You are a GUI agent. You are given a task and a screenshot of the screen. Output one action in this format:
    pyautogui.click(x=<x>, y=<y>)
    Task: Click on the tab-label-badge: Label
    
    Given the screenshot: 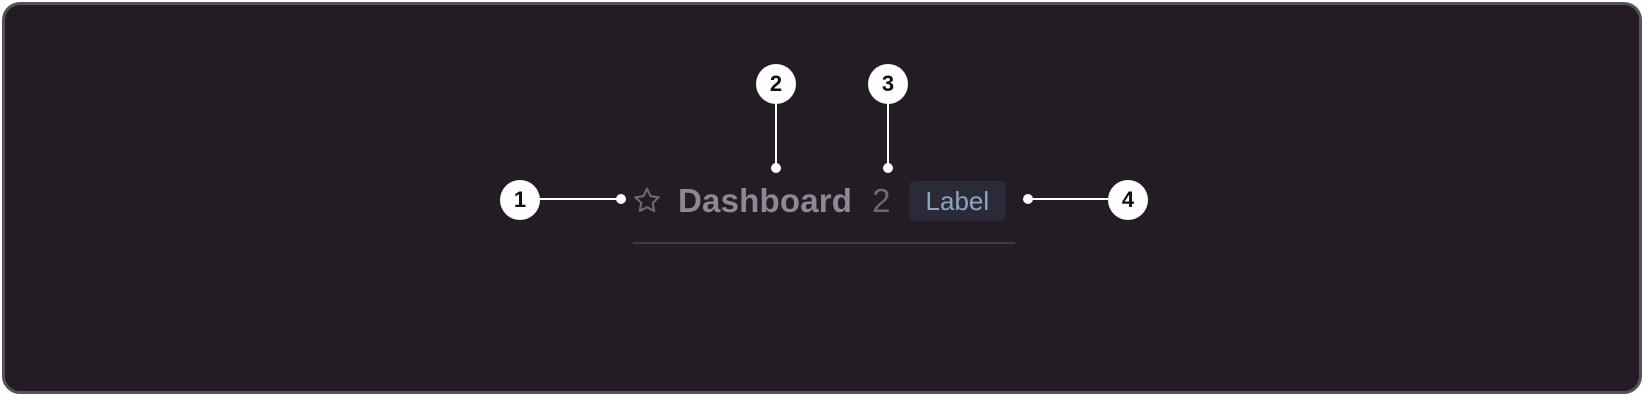 What is the action you would take?
    pyautogui.click(x=957, y=201)
    